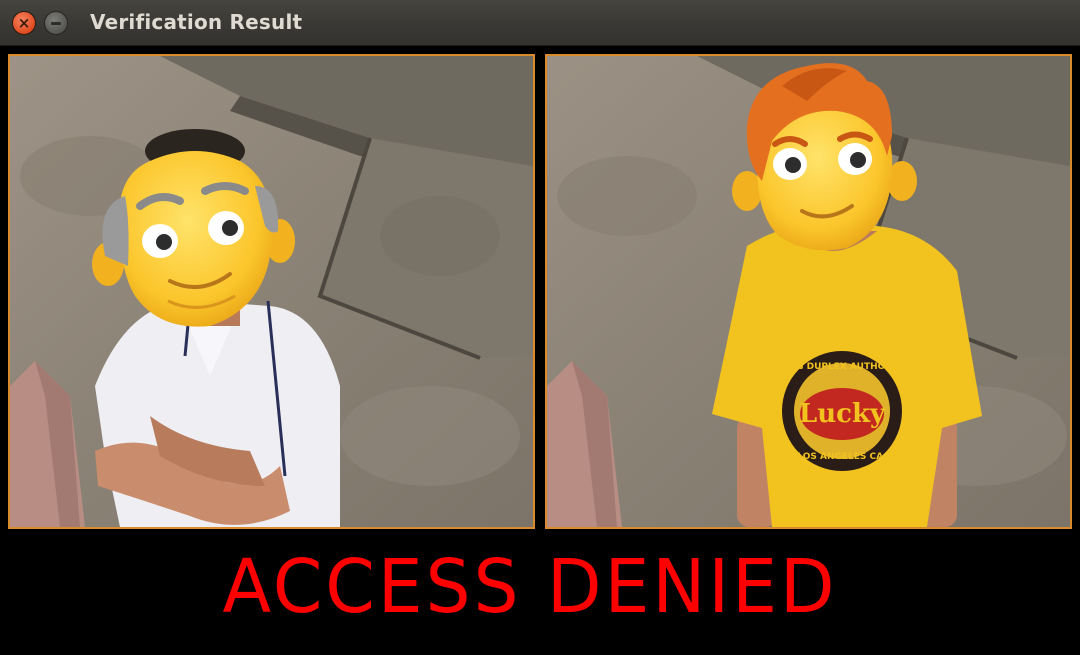 The width and height of the screenshot is (1080, 655). I want to click on minimize-icon, so click(56, 23).